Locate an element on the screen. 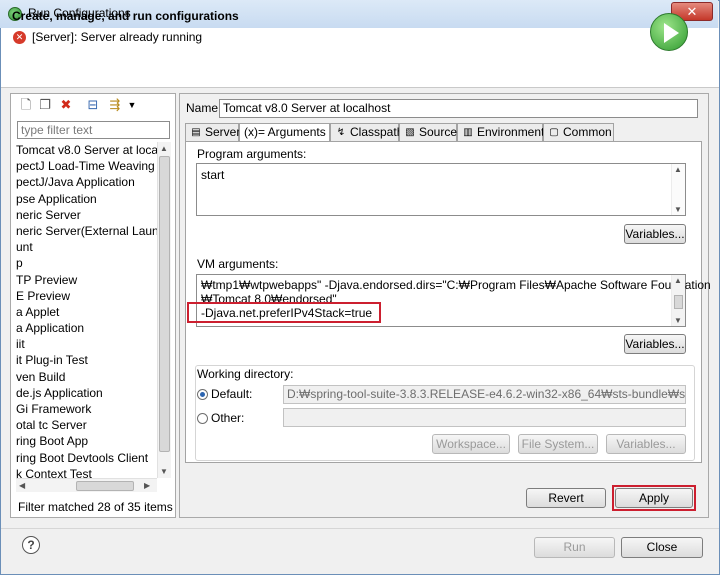  delete-icon: ✖ is located at coordinates (66, 105).